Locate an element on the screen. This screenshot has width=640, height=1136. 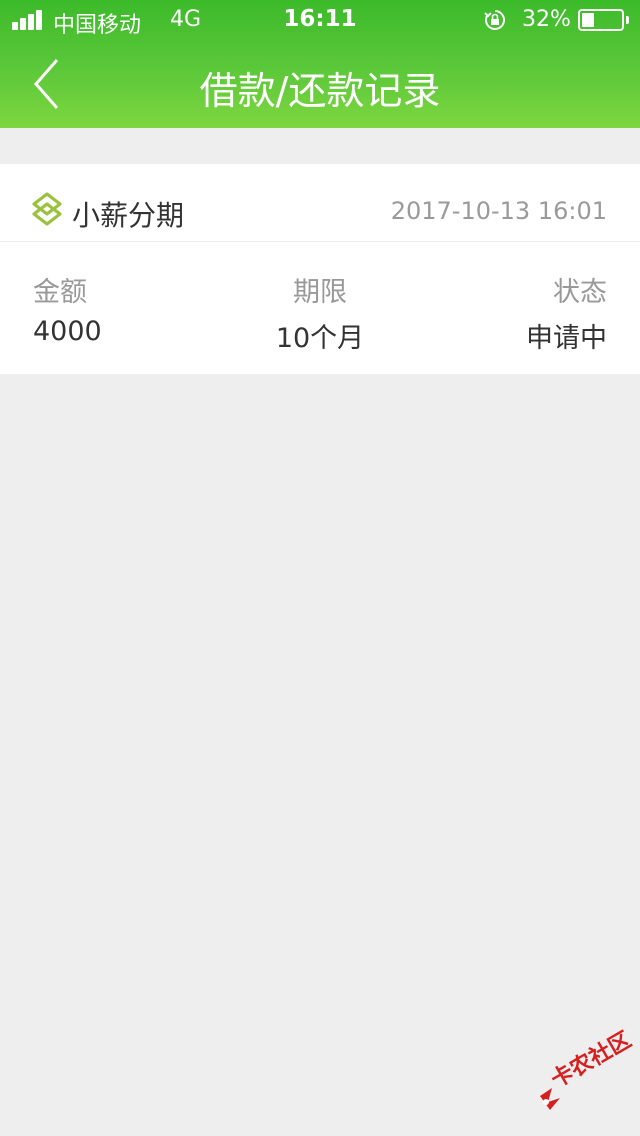
record-date: 2017-10-13 16:01 is located at coordinates (498, 211).